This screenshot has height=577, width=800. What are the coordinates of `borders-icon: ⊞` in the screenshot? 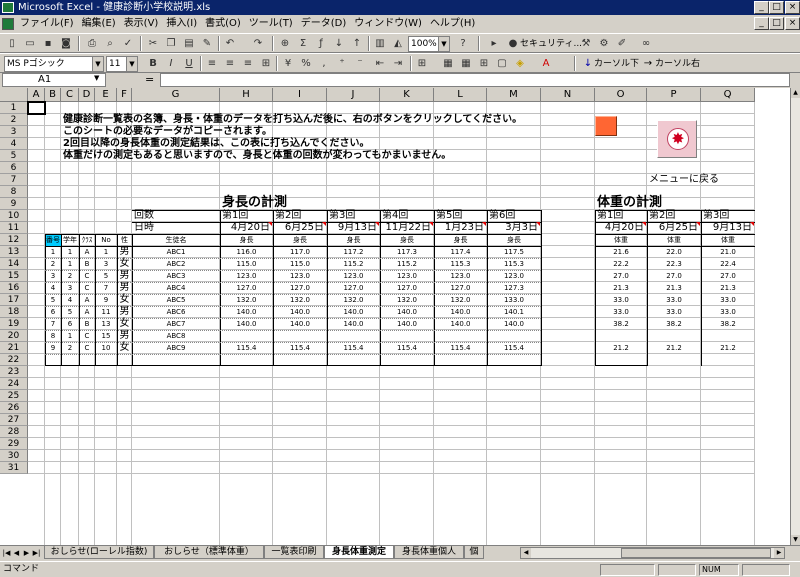 It's located at (422, 63).